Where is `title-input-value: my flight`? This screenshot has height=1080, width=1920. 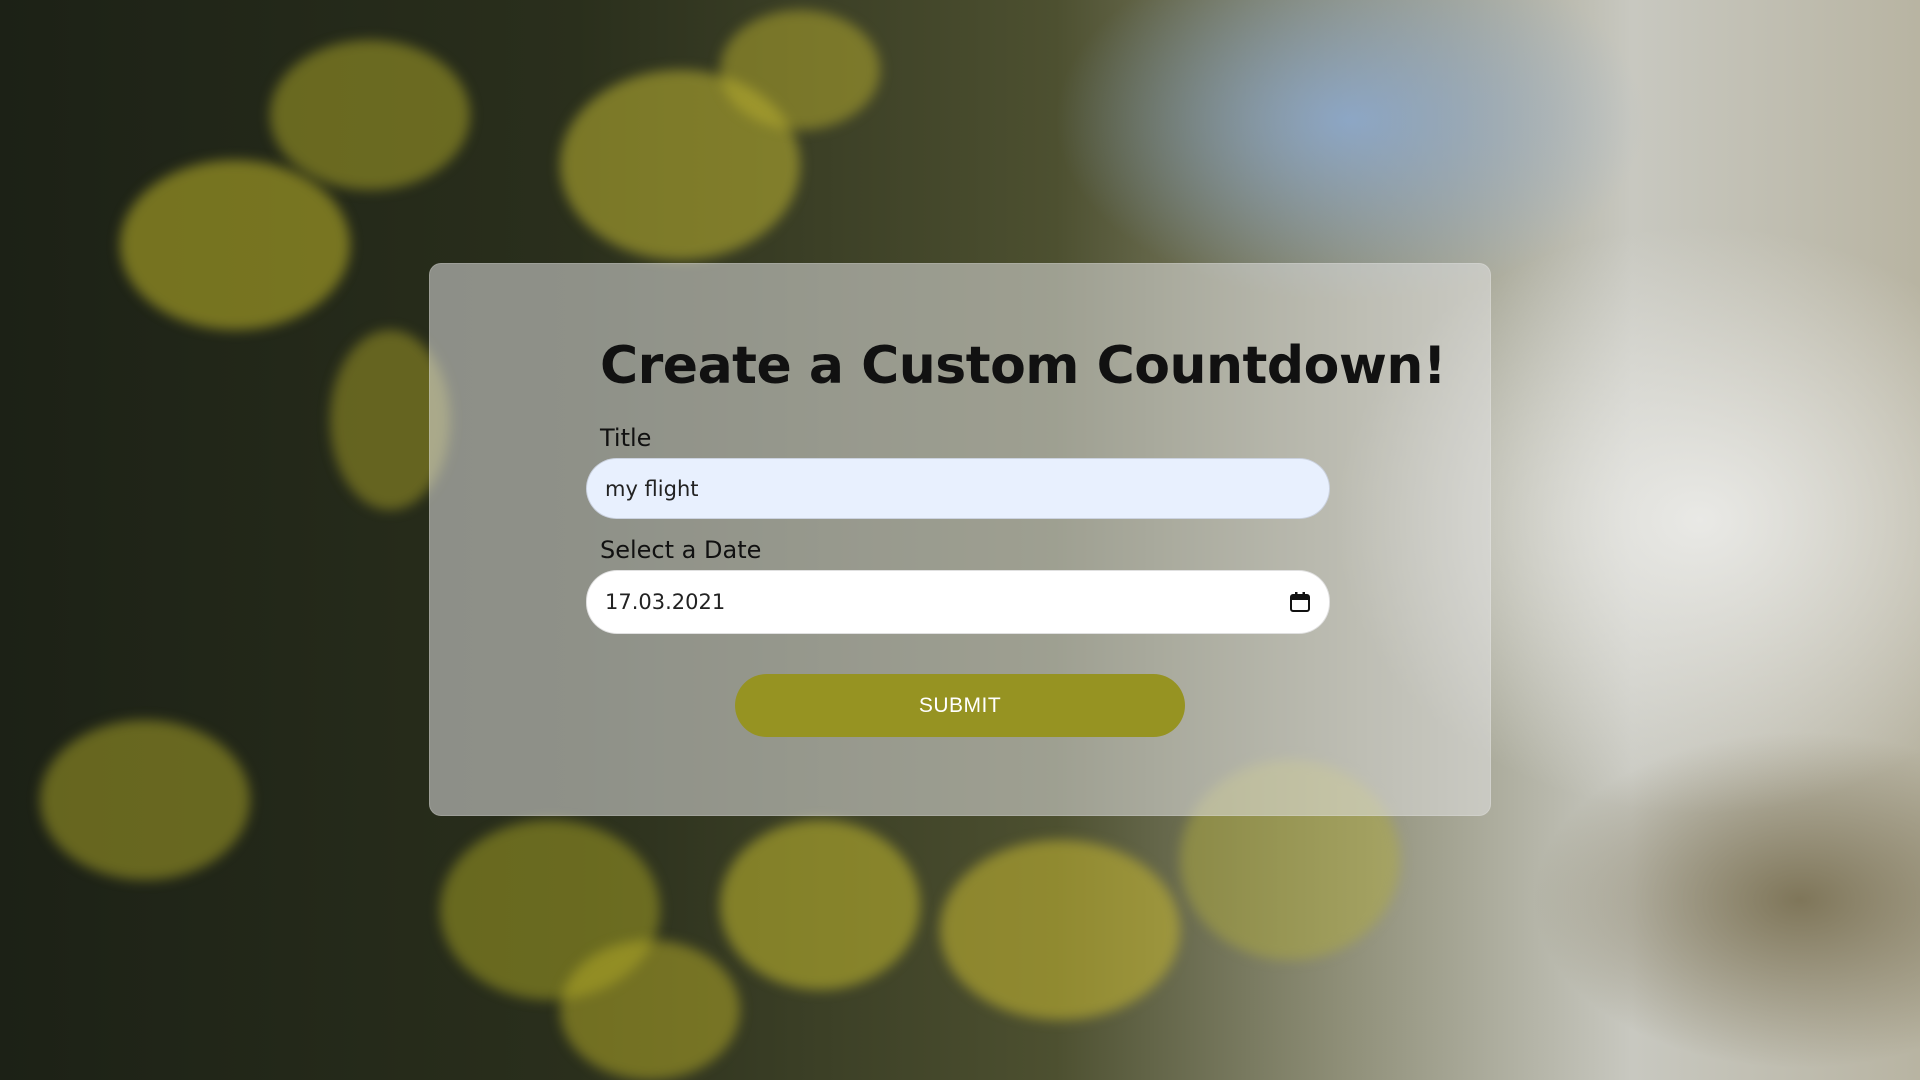 title-input-value: my flight is located at coordinates (652, 488).